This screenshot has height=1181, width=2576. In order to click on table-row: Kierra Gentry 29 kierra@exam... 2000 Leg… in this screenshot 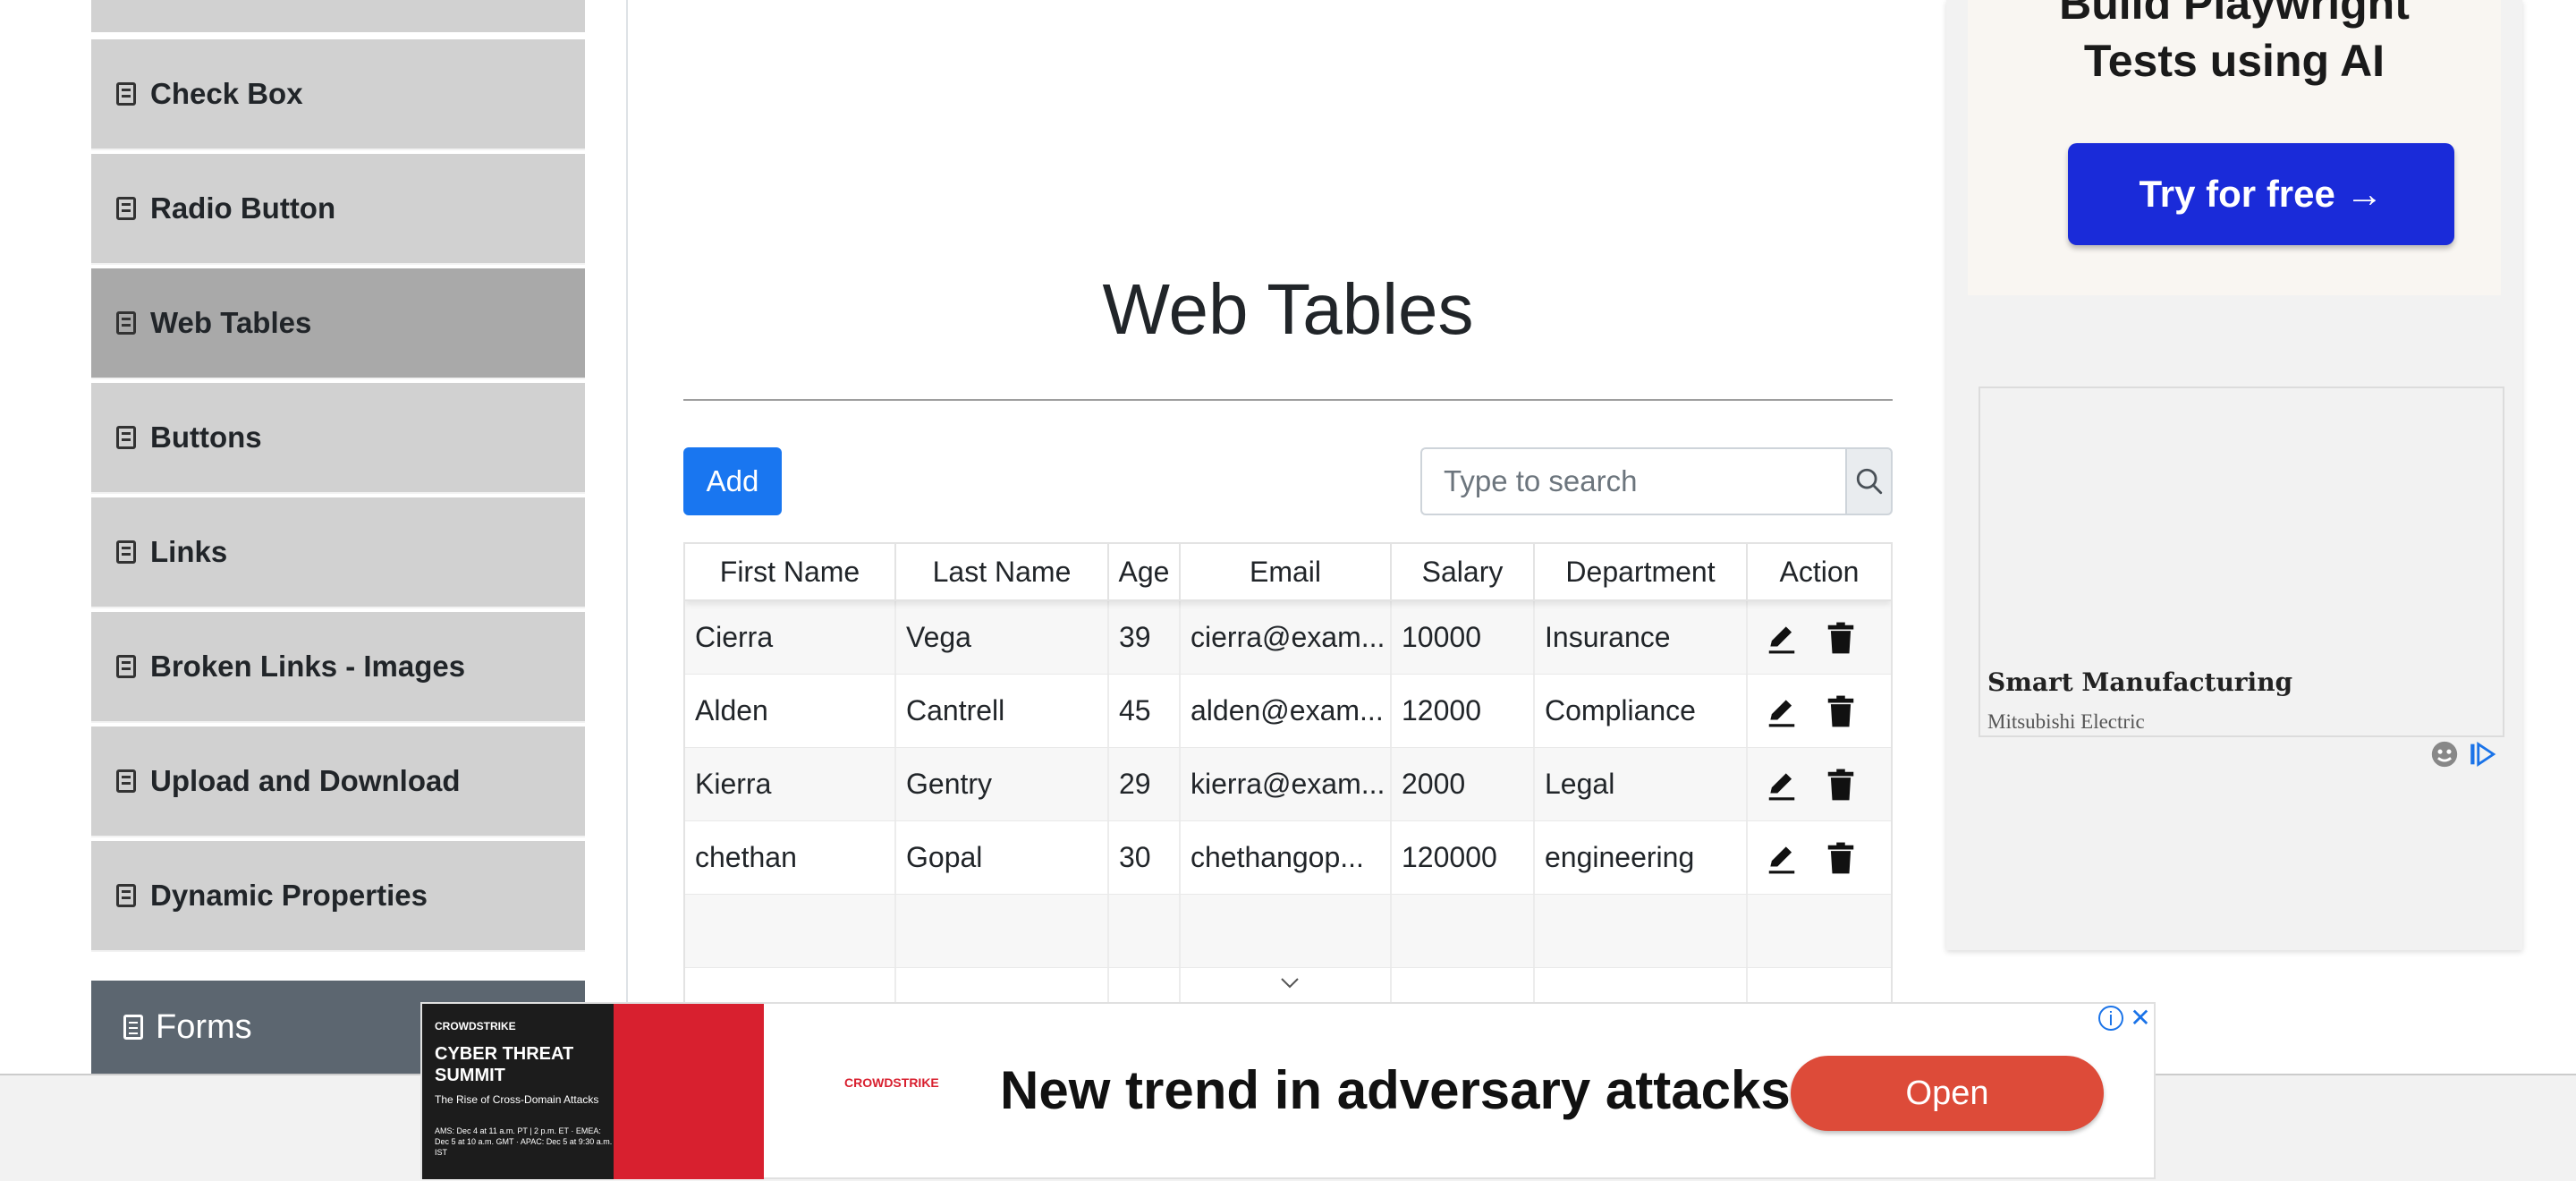, I will do `click(1288, 784)`.